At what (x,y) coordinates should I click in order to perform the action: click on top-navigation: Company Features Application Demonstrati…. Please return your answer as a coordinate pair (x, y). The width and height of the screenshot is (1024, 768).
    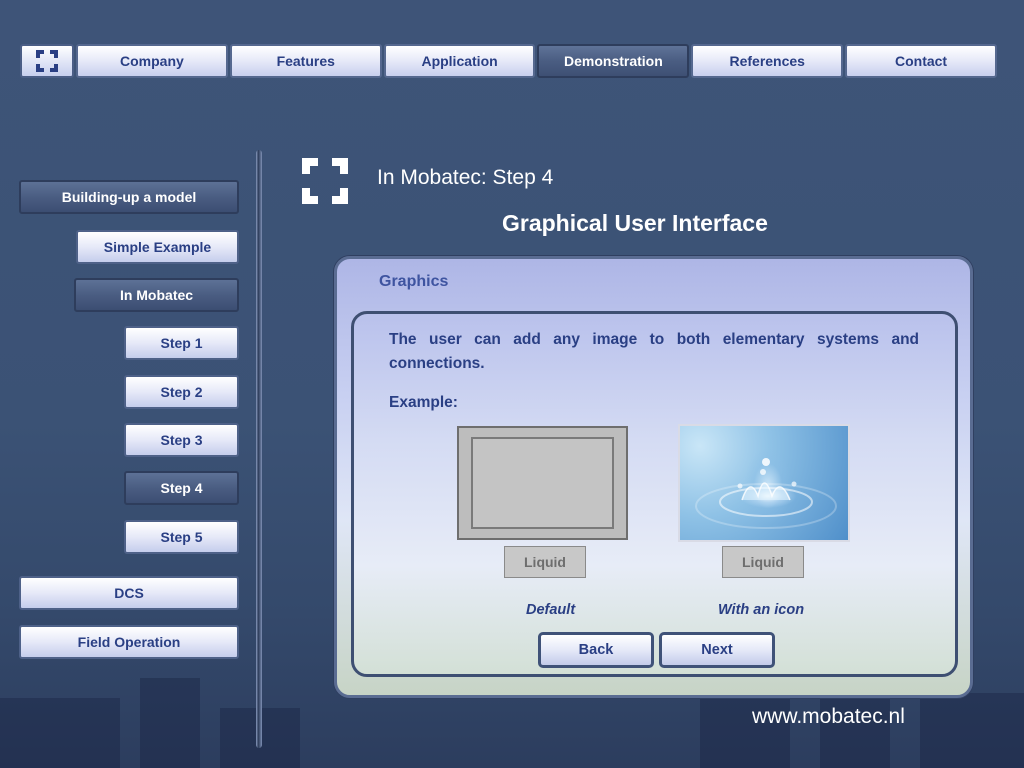
    Looking at the image, I should click on (508, 61).